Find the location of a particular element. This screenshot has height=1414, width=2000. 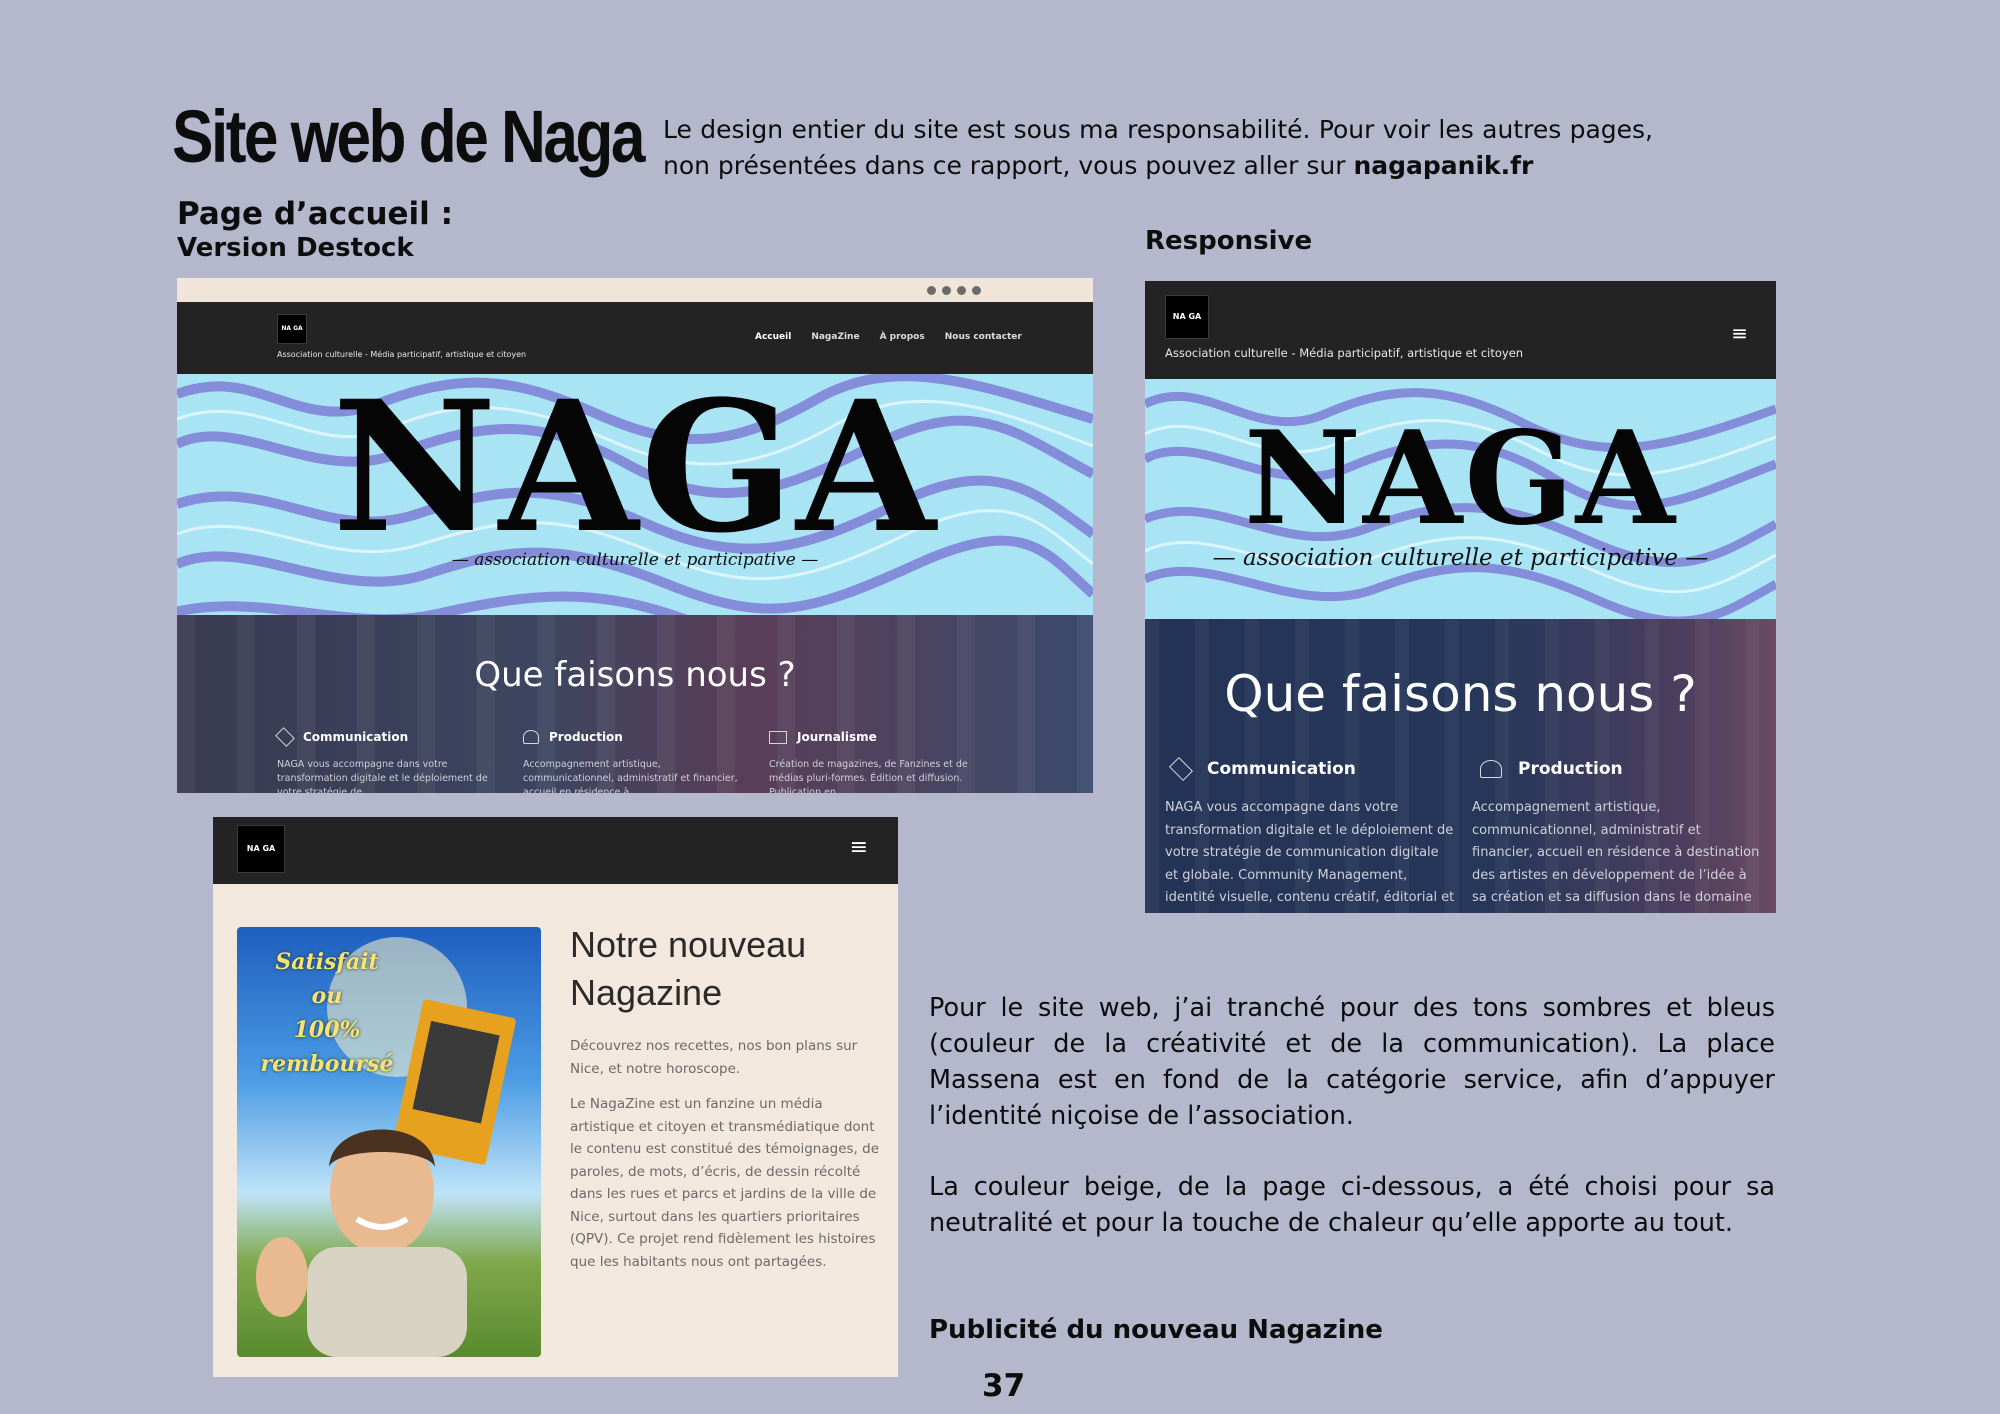

nav-item-a-propos: À propos is located at coordinates (902, 337).